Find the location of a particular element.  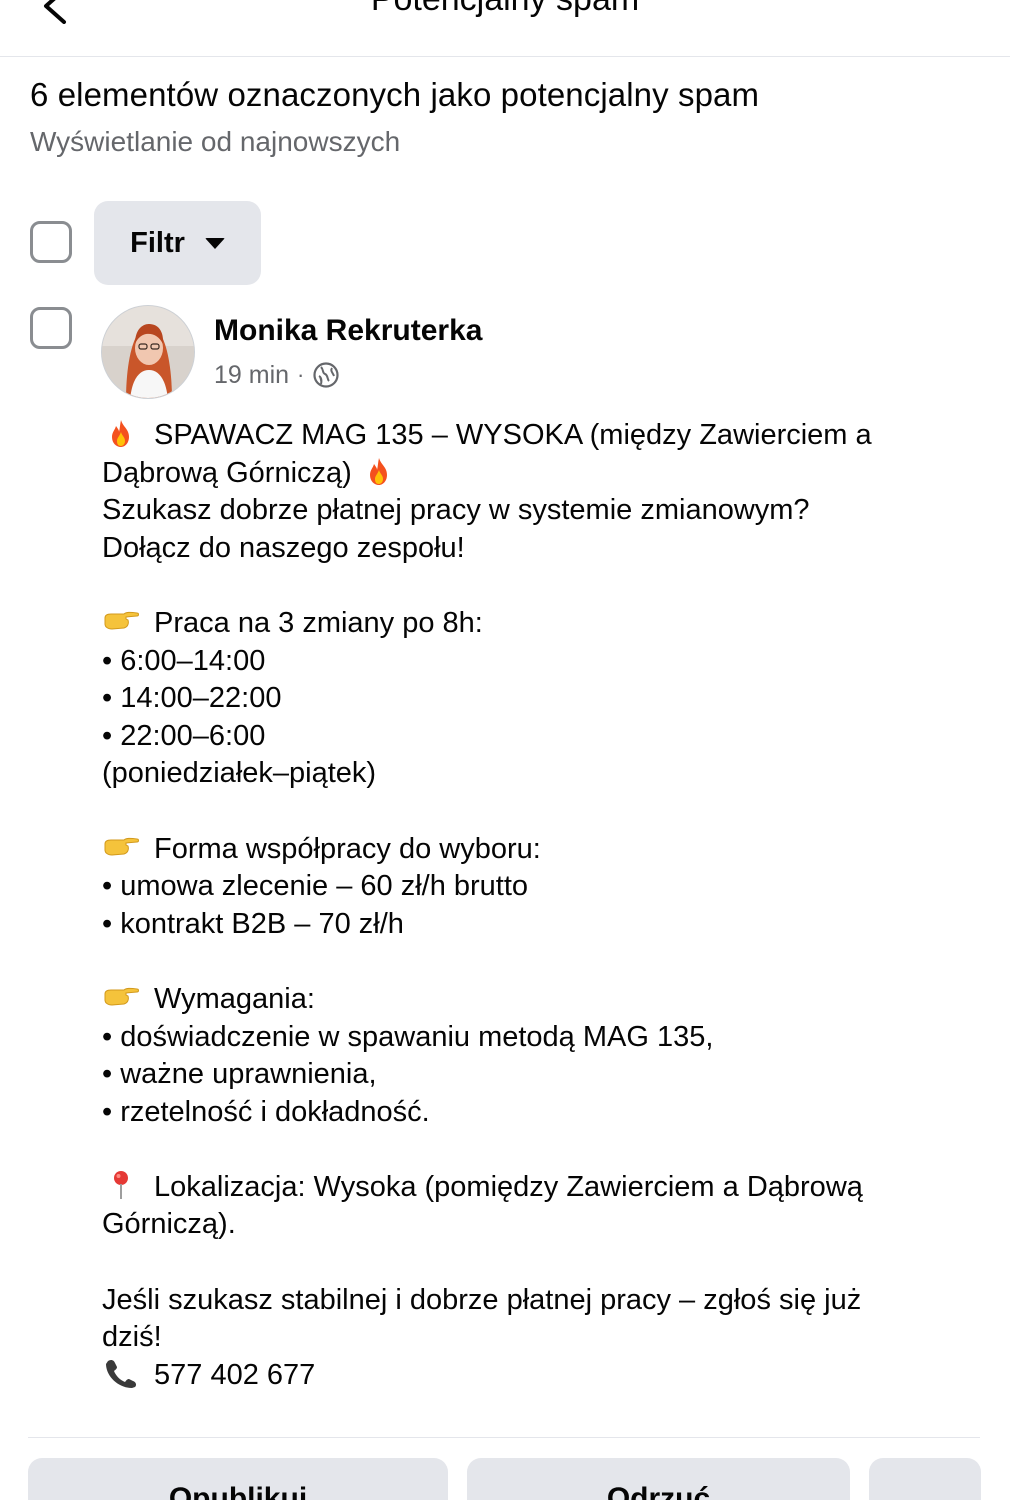

publish-label: Opublikuj is located at coordinates (238, 1491).